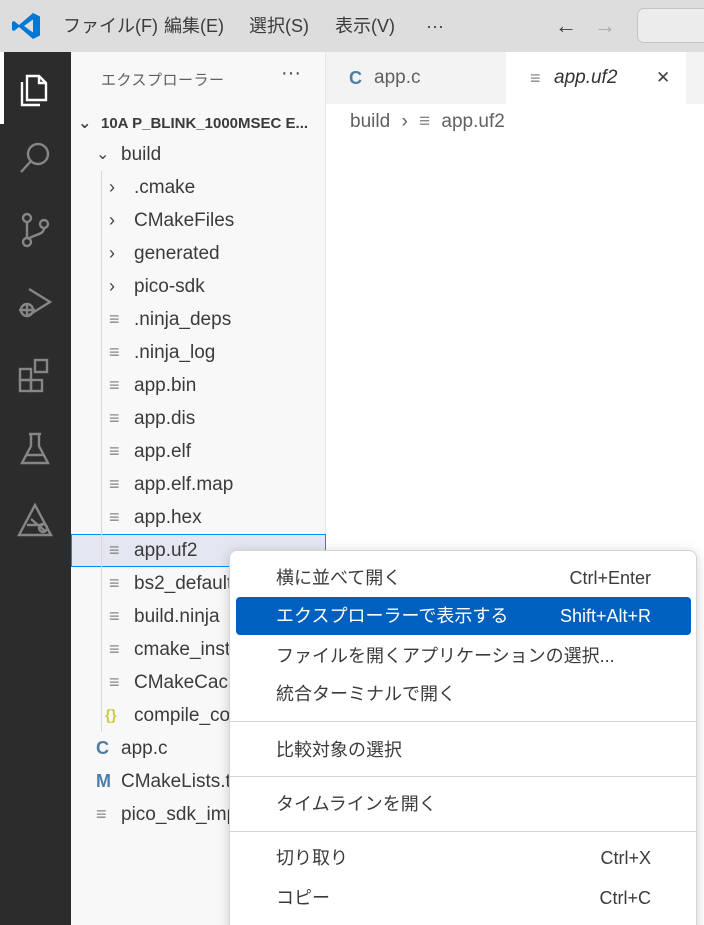  Describe the element at coordinates (198, 154) in the screenshot. I see `tree-item: ⌄ build` at that location.